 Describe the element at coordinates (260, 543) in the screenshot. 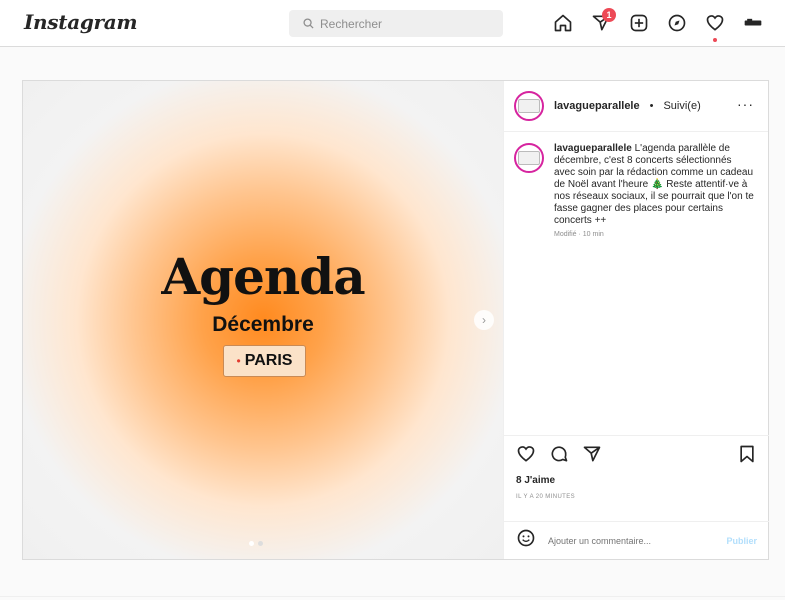

I see `carousel-dot` at that location.